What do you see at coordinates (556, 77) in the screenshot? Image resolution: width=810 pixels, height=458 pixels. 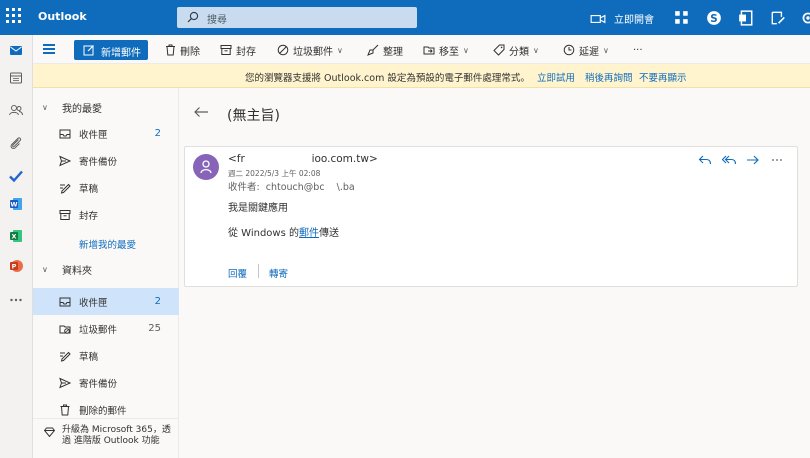 I see `try-now-link: 立即試用` at bounding box center [556, 77].